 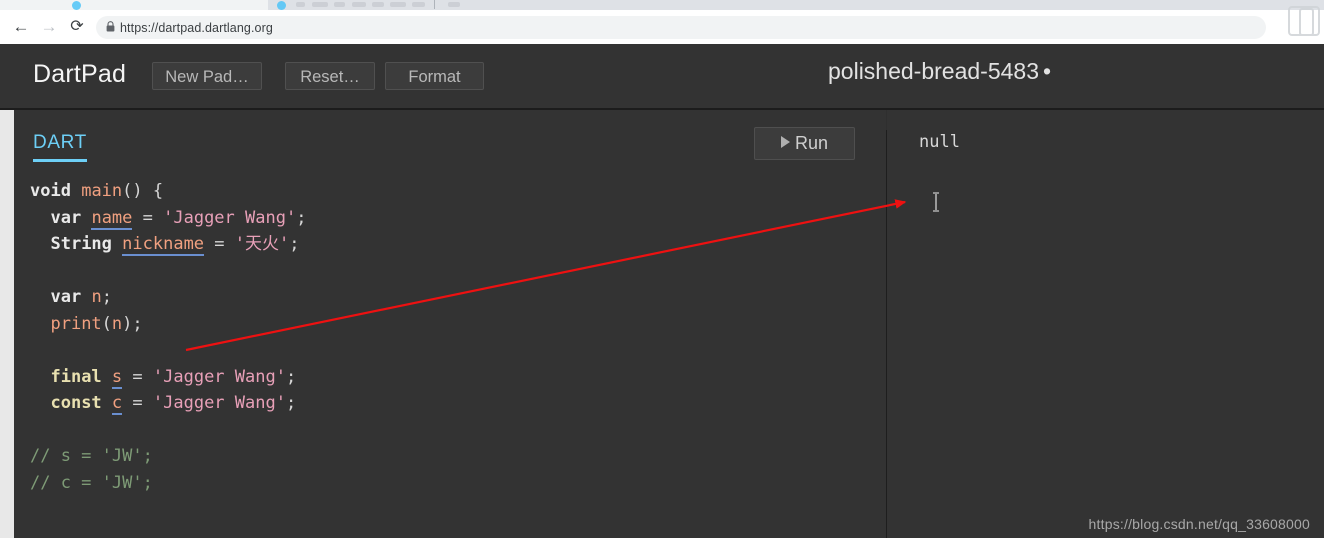 What do you see at coordinates (450, 218) in the screenshot?
I see `code-line: var name = 'Jagger Wang';` at bounding box center [450, 218].